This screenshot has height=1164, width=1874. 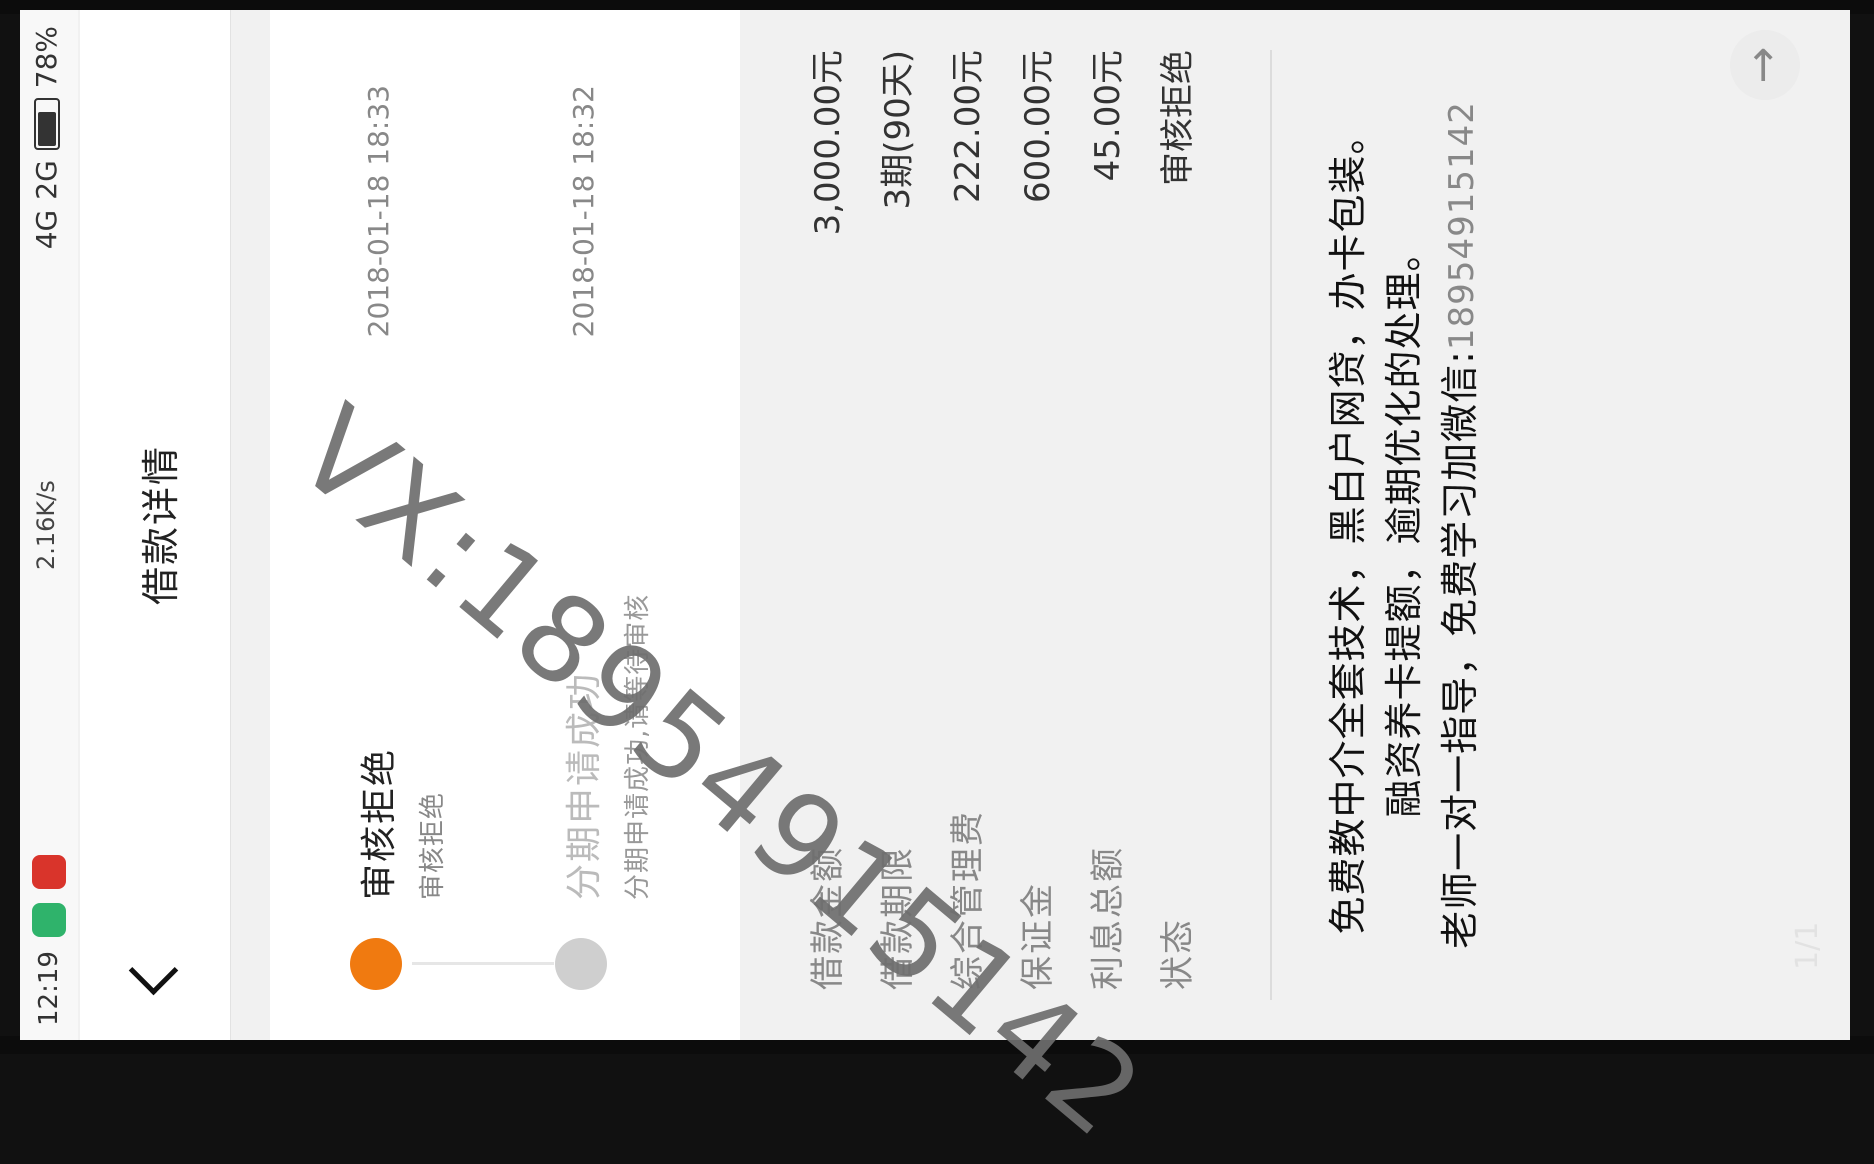 I want to click on weibo-icon, so click(x=49, y=872).